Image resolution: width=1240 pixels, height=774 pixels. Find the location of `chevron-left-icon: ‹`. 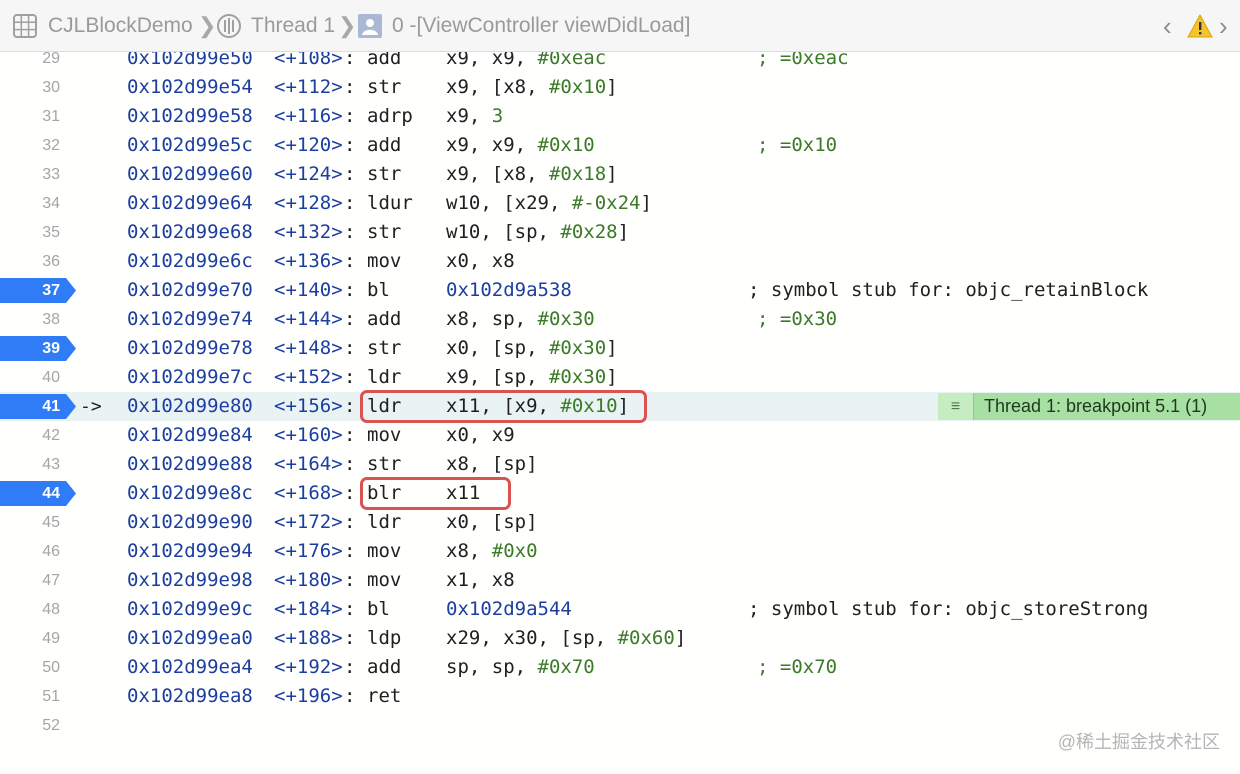

chevron-left-icon: ‹ is located at coordinates (1167, 26).